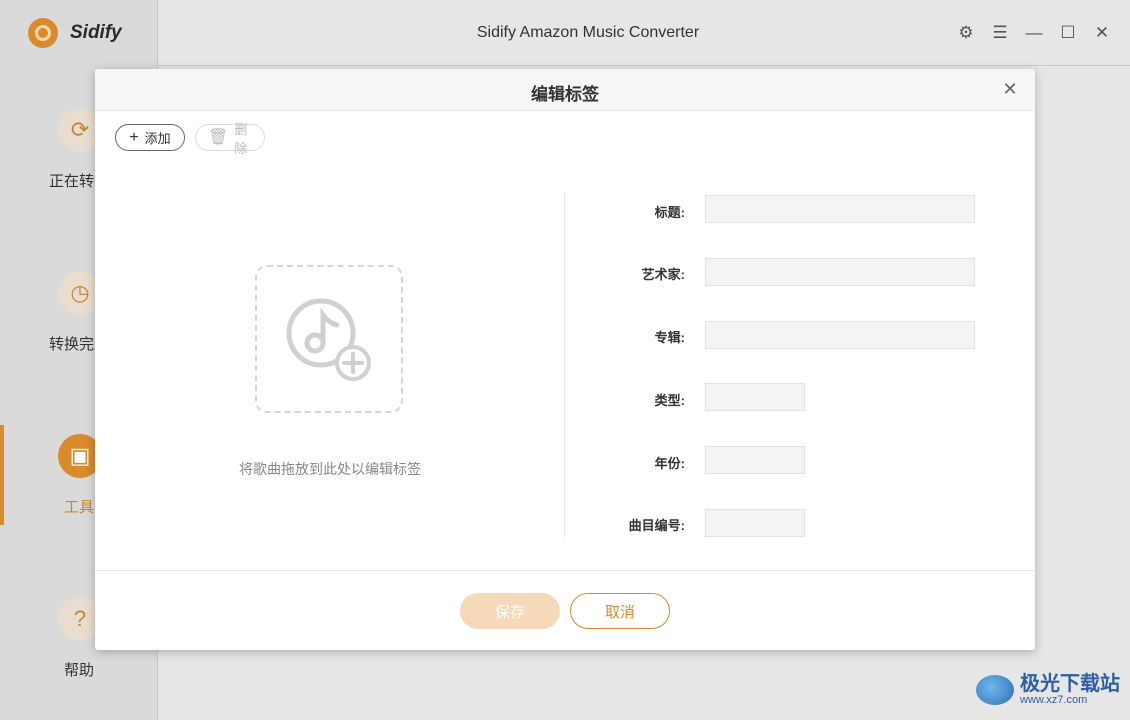 This screenshot has width=1130, height=720. Describe the element at coordinates (588, 32) in the screenshot. I see `window-title: Sidify Amazon Music Converter` at that location.